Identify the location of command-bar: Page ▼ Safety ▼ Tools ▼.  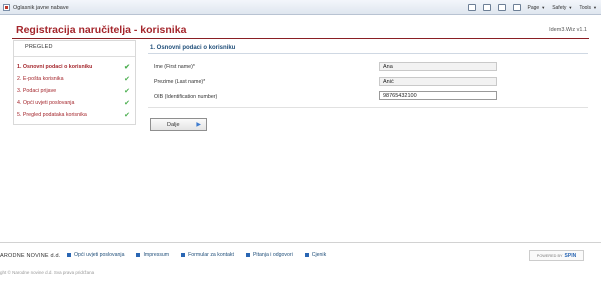
(532, 7).